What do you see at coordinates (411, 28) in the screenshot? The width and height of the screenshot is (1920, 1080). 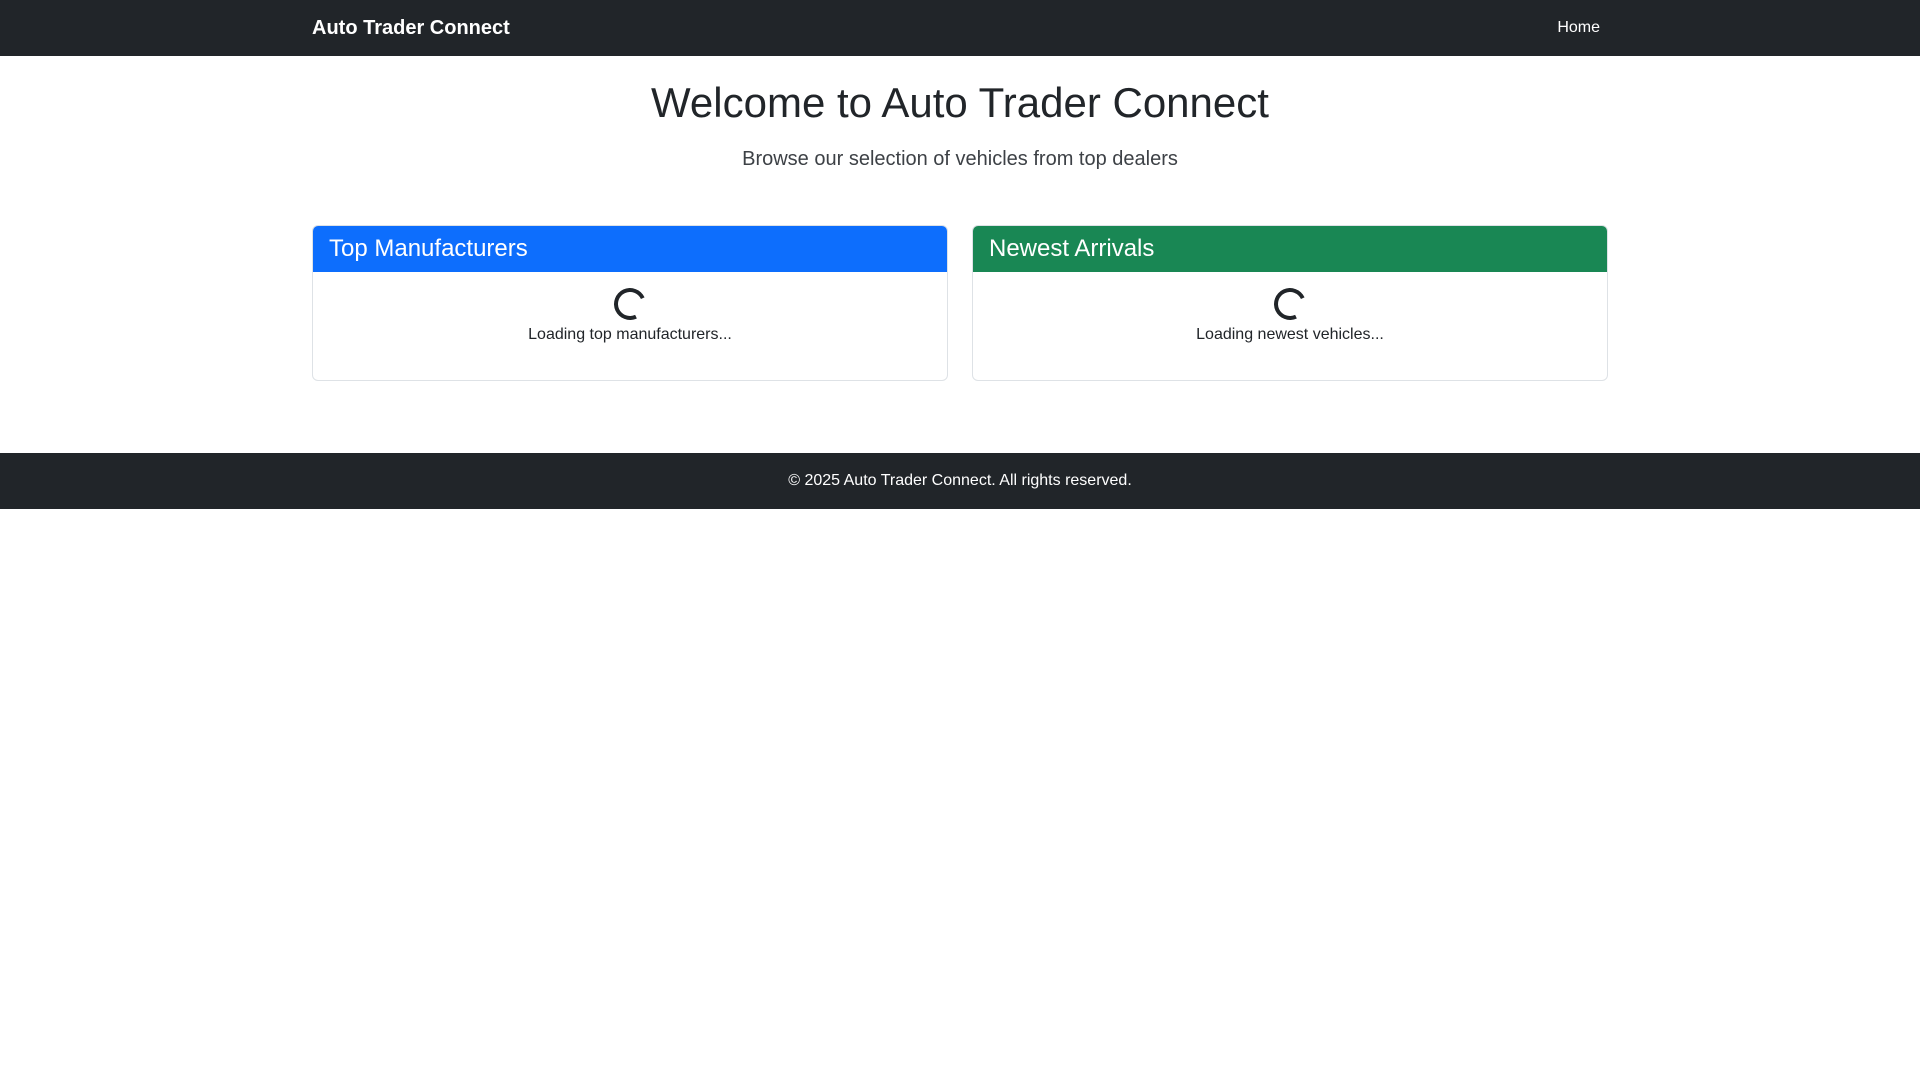 I see `brand-link: Auto Trader Connect` at bounding box center [411, 28].